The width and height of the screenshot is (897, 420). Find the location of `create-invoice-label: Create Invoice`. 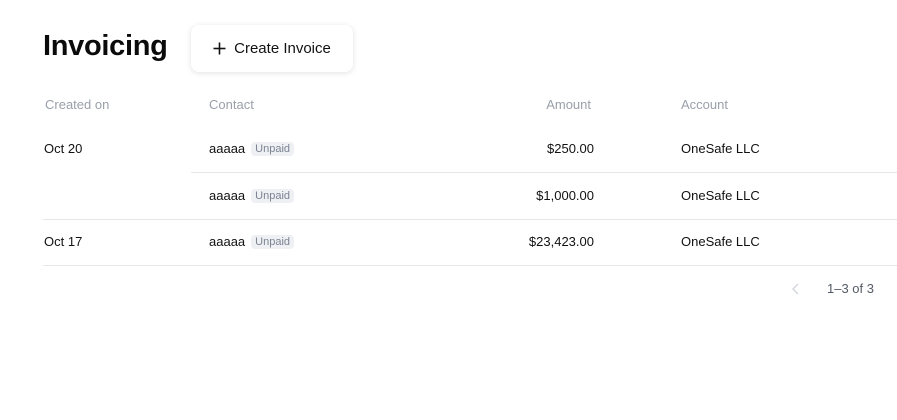

create-invoice-label: Create Invoice is located at coordinates (282, 48).